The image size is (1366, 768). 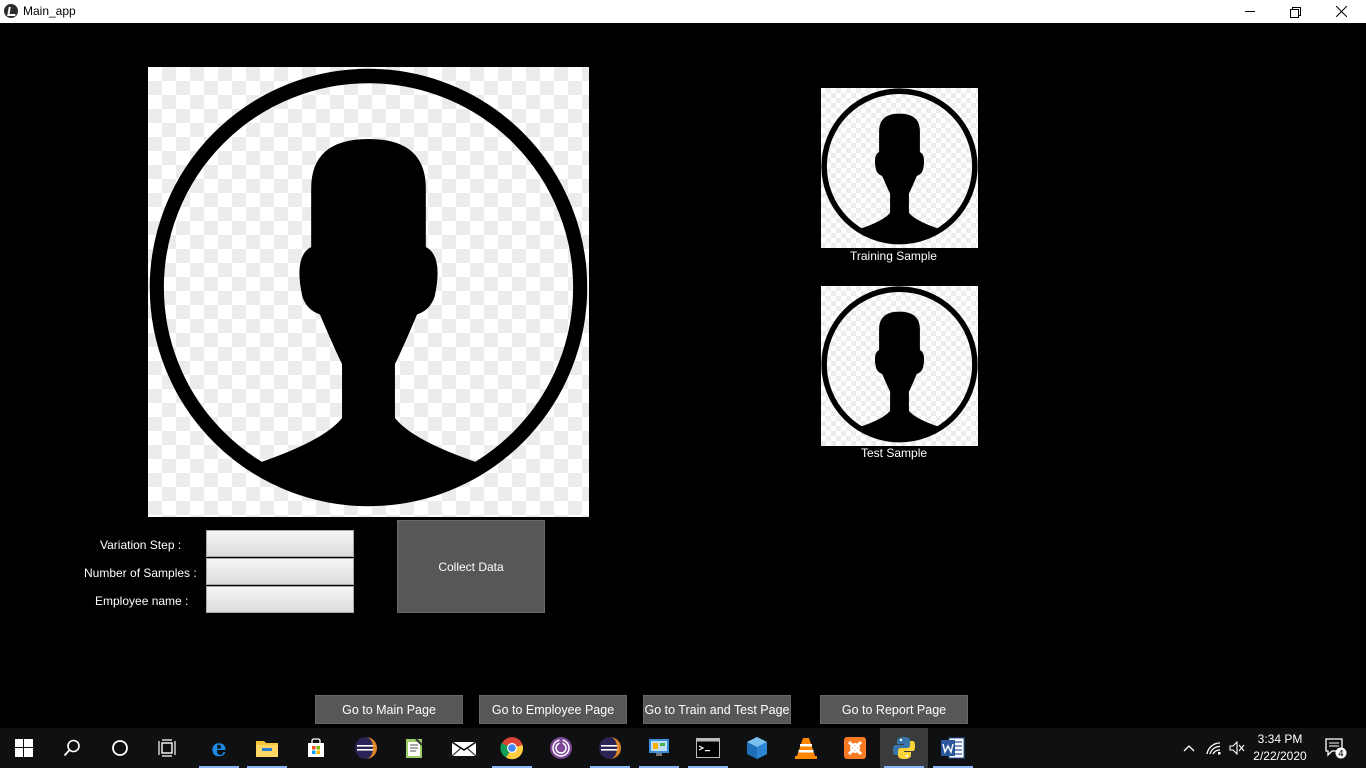 I want to click on taskbar-eclipse, so click(x=366, y=748).